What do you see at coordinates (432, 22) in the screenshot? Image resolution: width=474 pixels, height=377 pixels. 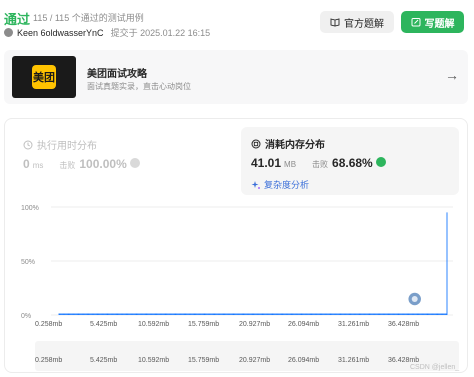 I see `write-solution-button: 写题解` at bounding box center [432, 22].